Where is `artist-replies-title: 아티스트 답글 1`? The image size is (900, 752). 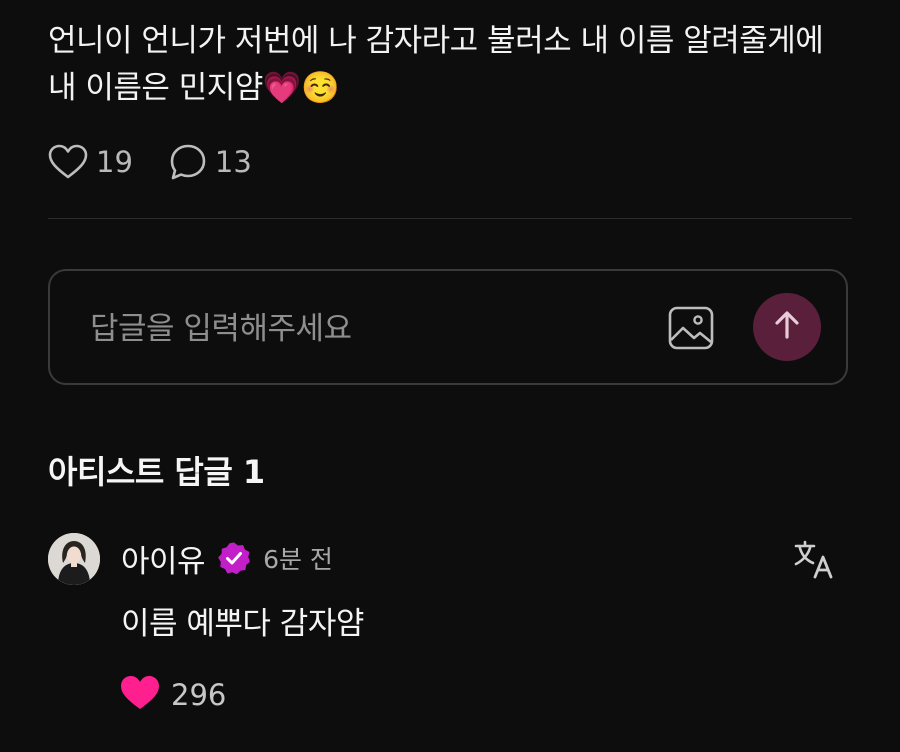
artist-replies-title: 아티스트 답글 1 is located at coordinates (156, 472).